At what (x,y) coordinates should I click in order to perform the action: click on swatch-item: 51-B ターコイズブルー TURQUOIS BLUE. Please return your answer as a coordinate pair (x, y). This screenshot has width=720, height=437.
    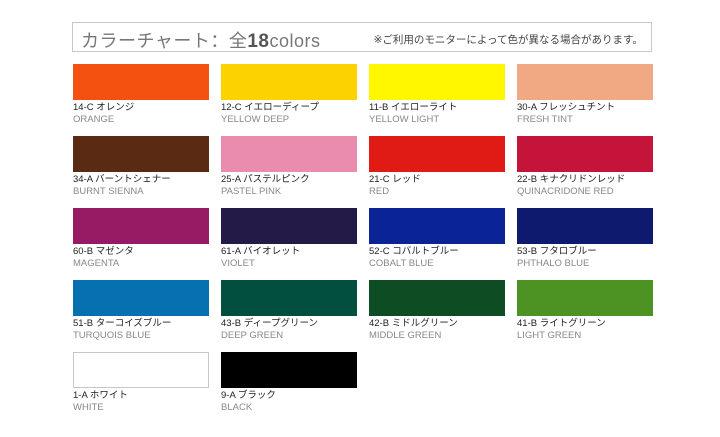
    Looking at the image, I should click on (141, 311).